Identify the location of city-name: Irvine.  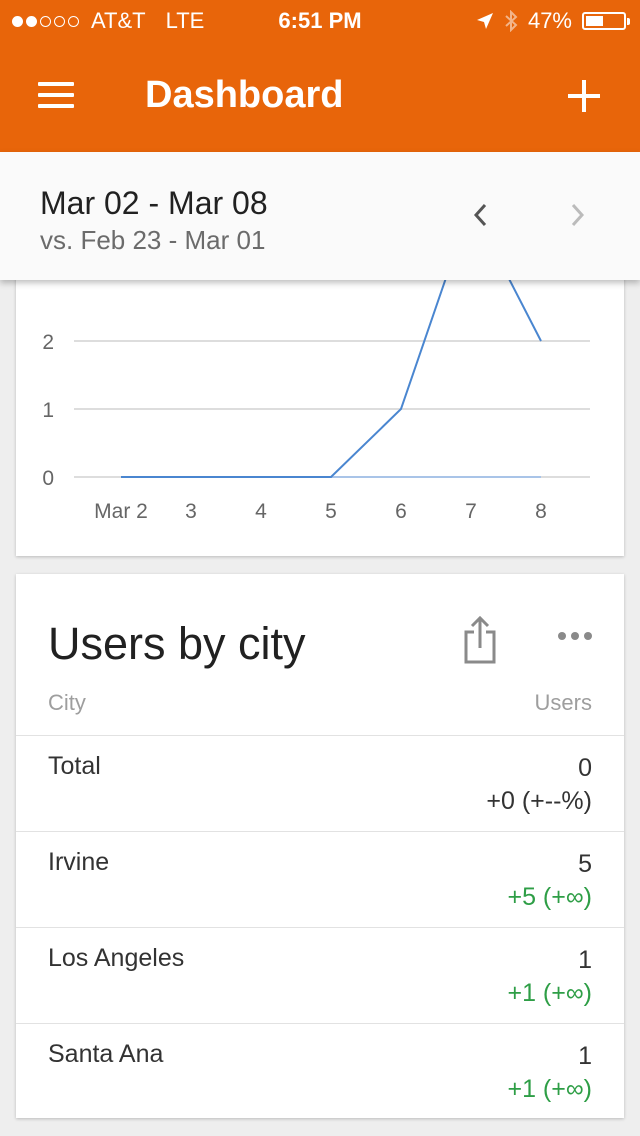
(79, 862).